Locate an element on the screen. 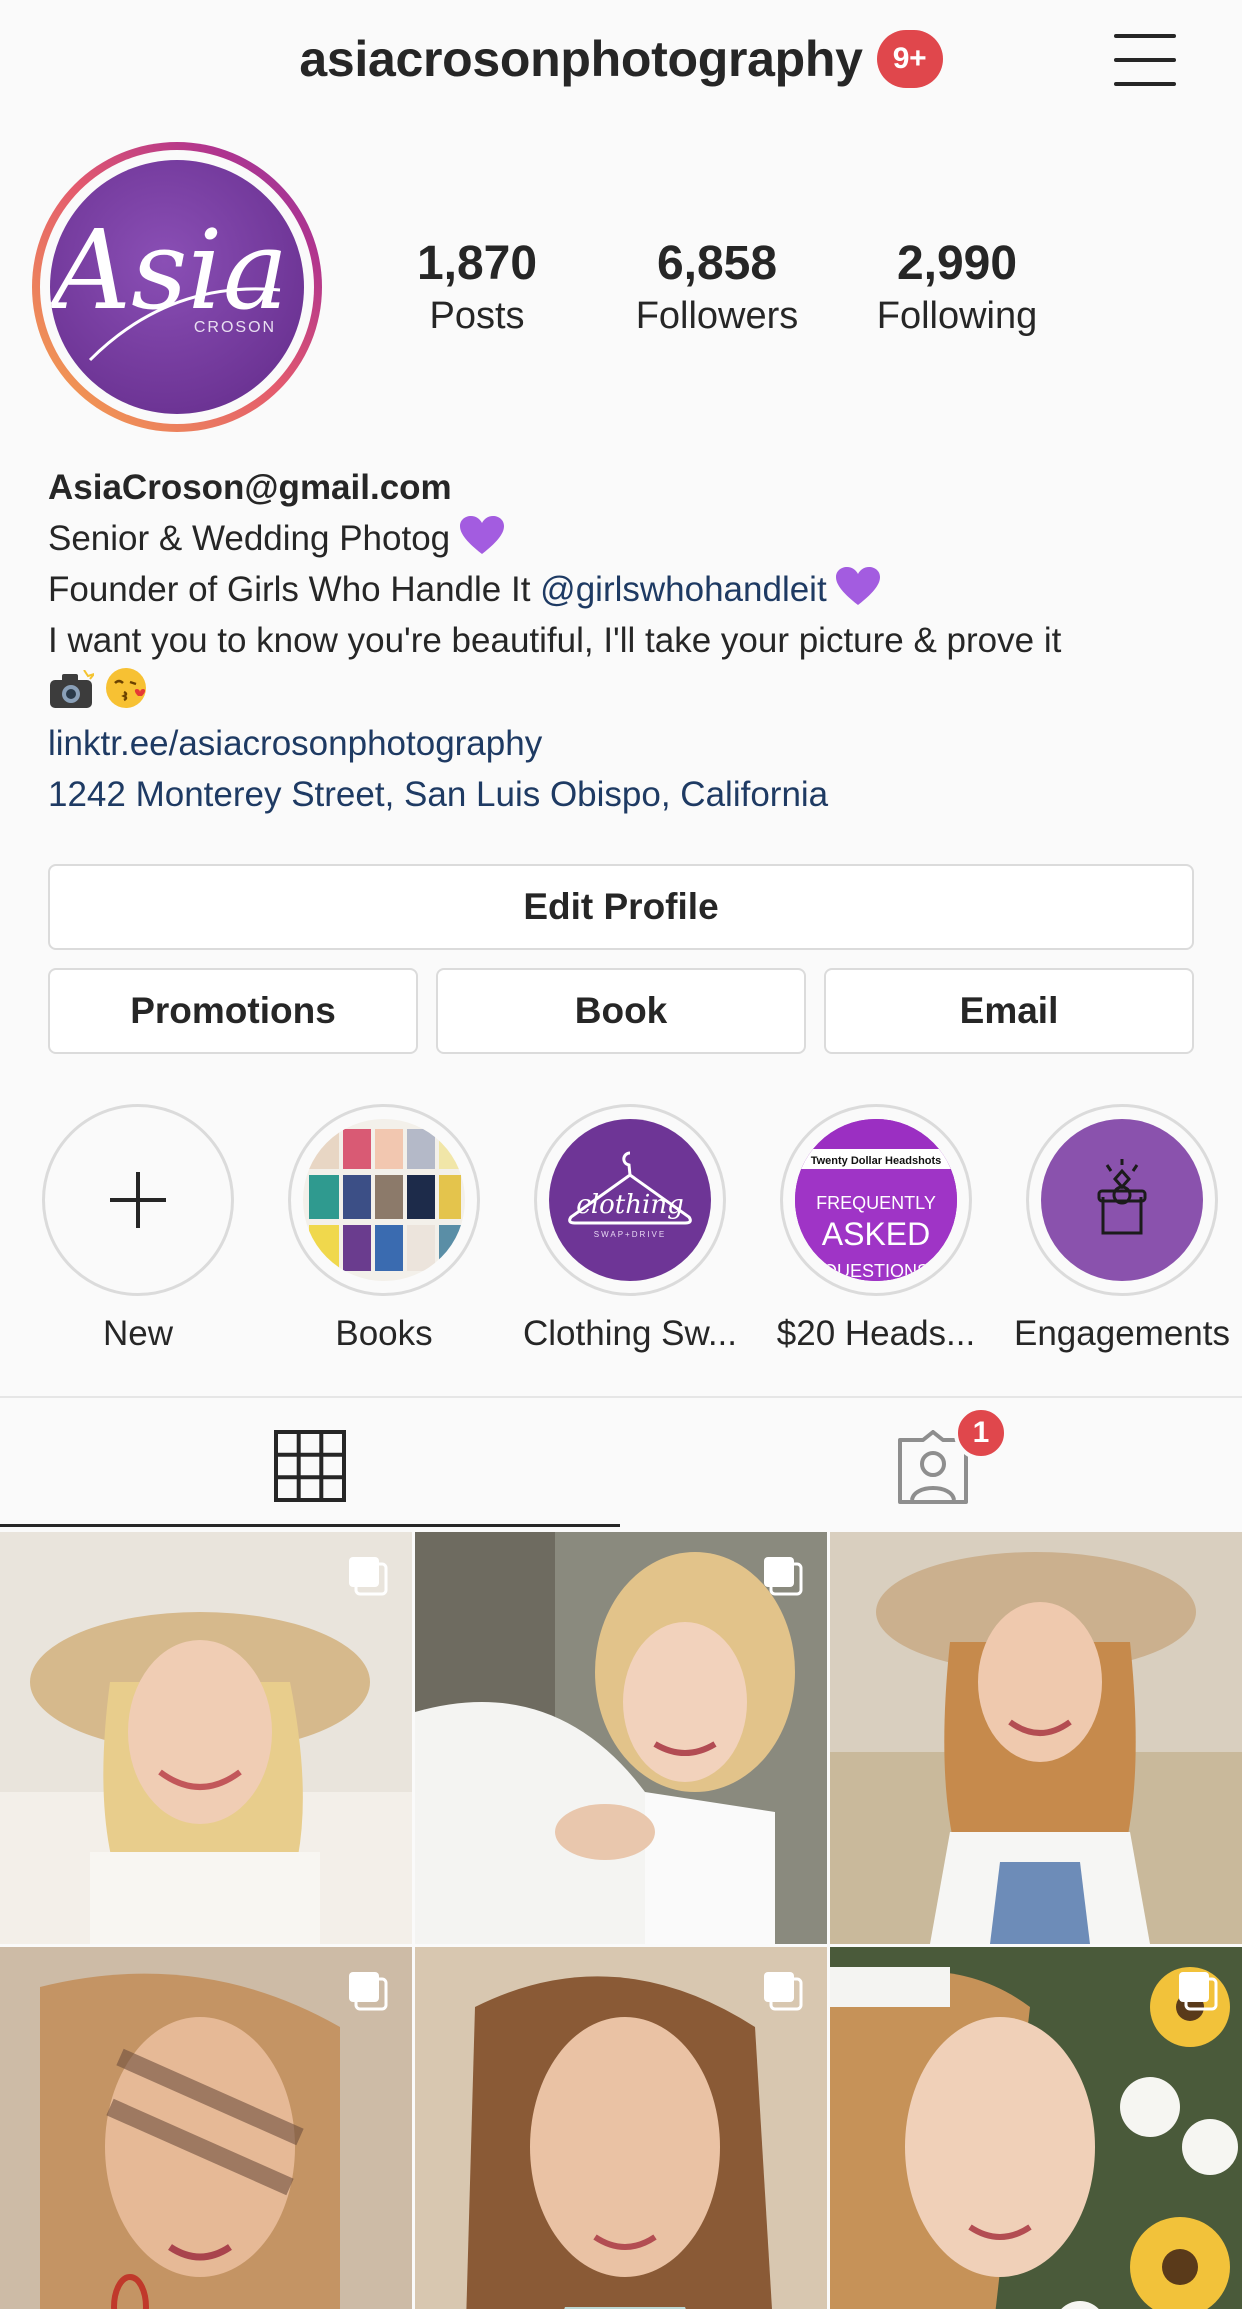 Image resolution: width=1242 pixels, height=2309 pixels. stat-following-value: 2,990 is located at coordinates (957, 263).